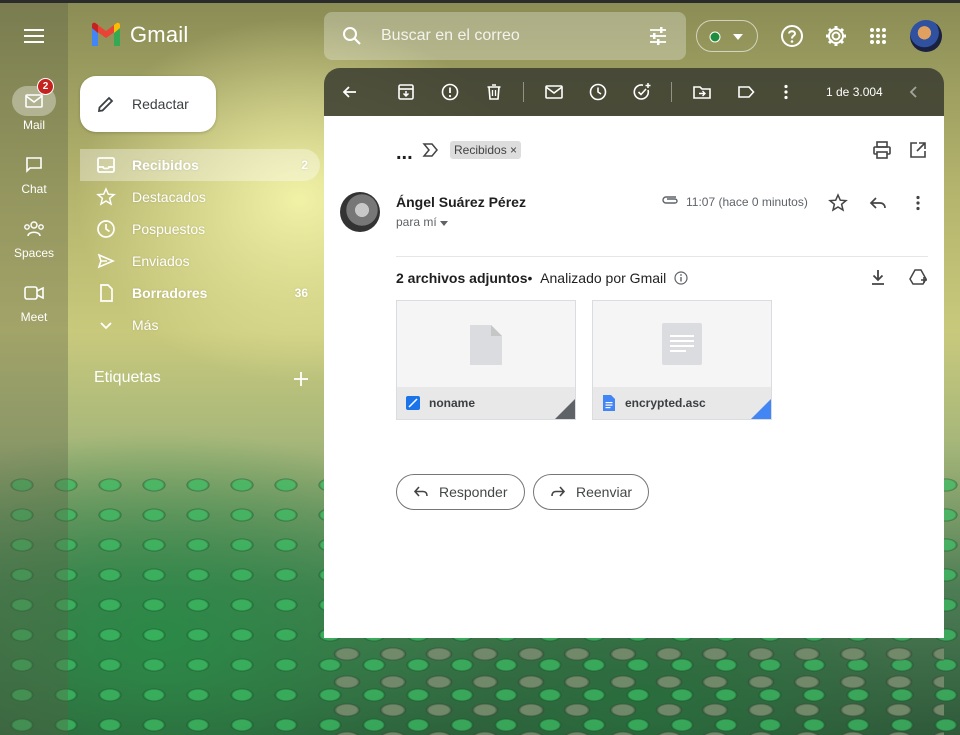  What do you see at coordinates (604, 492) in the screenshot?
I see `forward-label: Reenviar` at bounding box center [604, 492].